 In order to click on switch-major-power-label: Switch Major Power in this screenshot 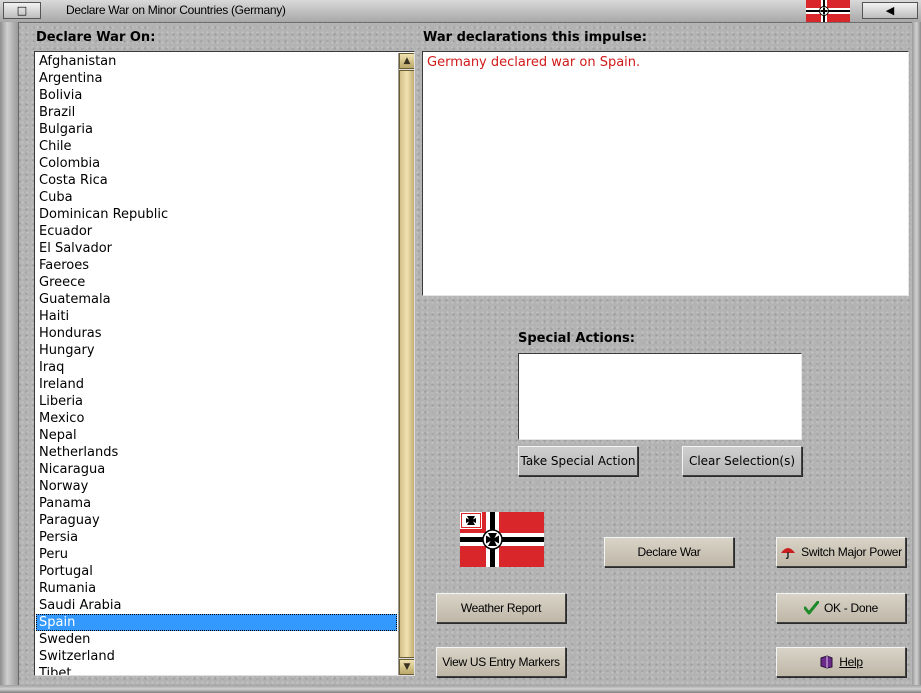, I will do `click(851, 552)`.